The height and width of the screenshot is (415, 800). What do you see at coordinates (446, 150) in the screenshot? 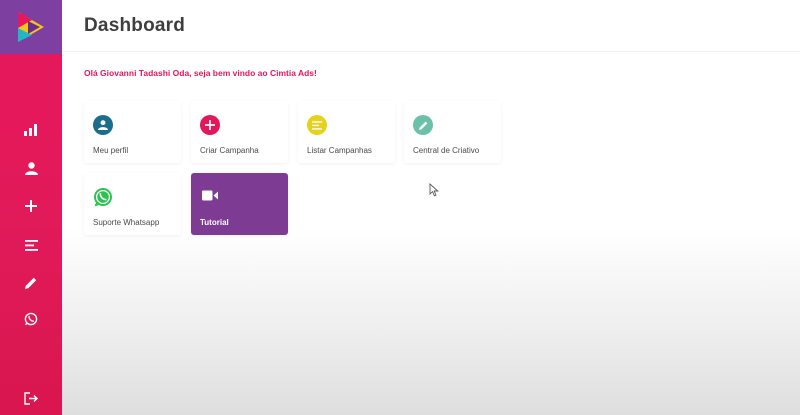
I see `card-label: Central de Criativo` at bounding box center [446, 150].